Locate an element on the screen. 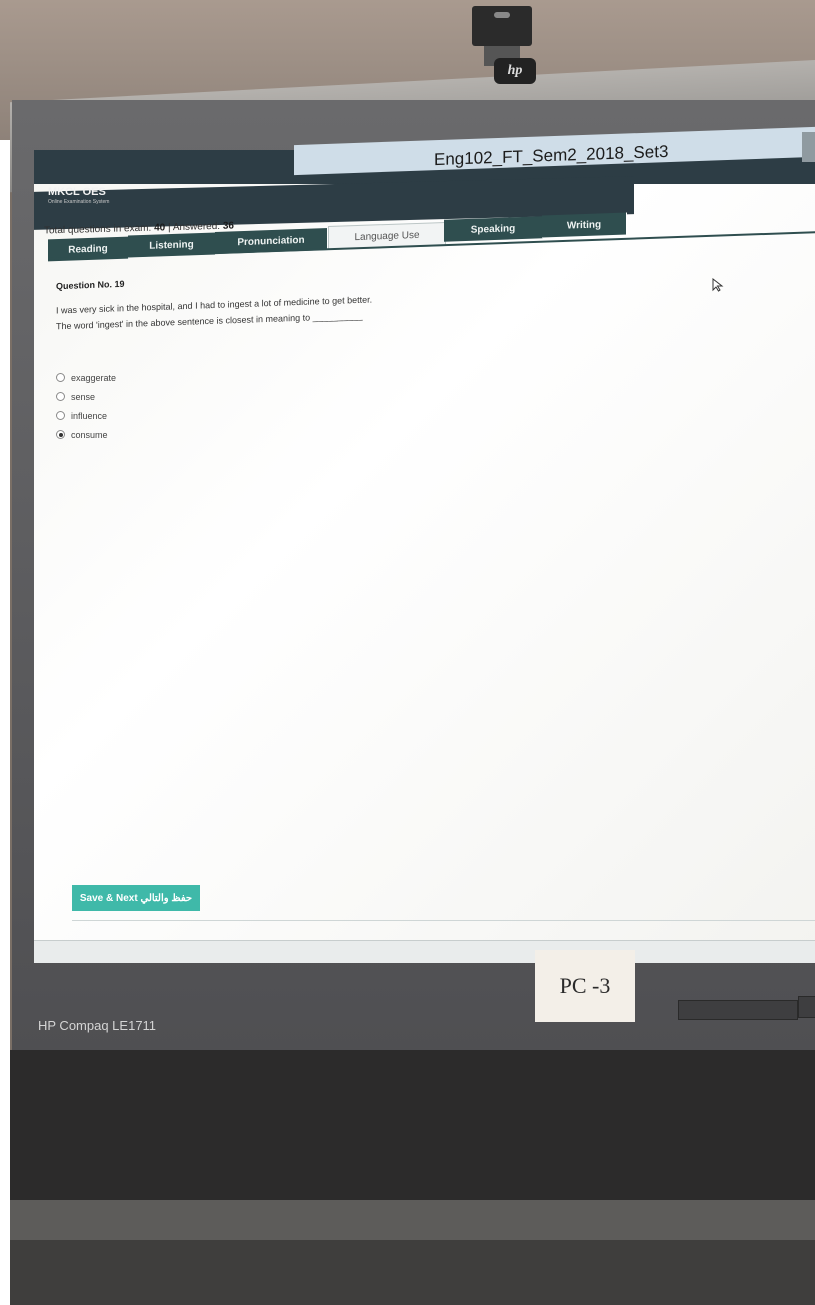 Image resolution: width=815 pixels, height=1305 pixels. pc-label-sticker: PC -3 is located at coordinates (585, 986).